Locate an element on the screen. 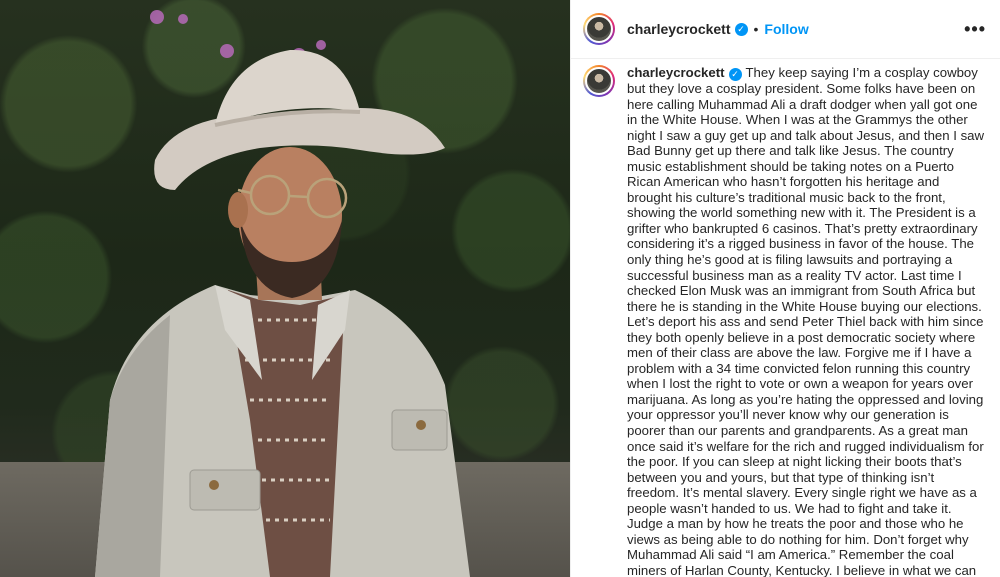  username-link: charleycrockett is located at coordinates (679, 29).